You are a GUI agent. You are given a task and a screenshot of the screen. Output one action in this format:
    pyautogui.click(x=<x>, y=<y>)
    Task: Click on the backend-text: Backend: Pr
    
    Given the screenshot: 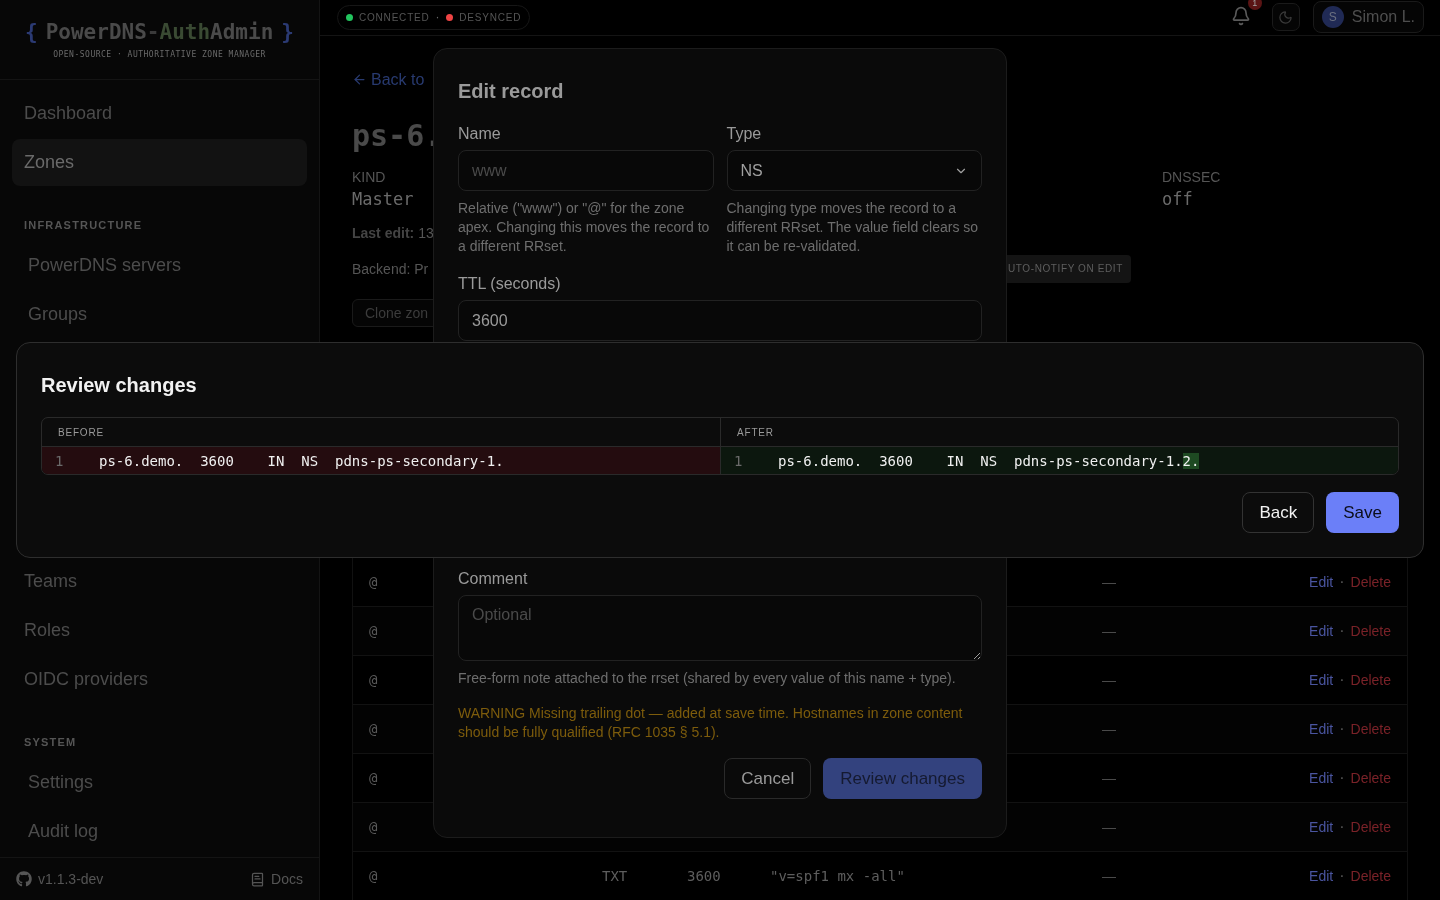 What is the action you would take?
    pyautogui.click(x=390, y=269)
    